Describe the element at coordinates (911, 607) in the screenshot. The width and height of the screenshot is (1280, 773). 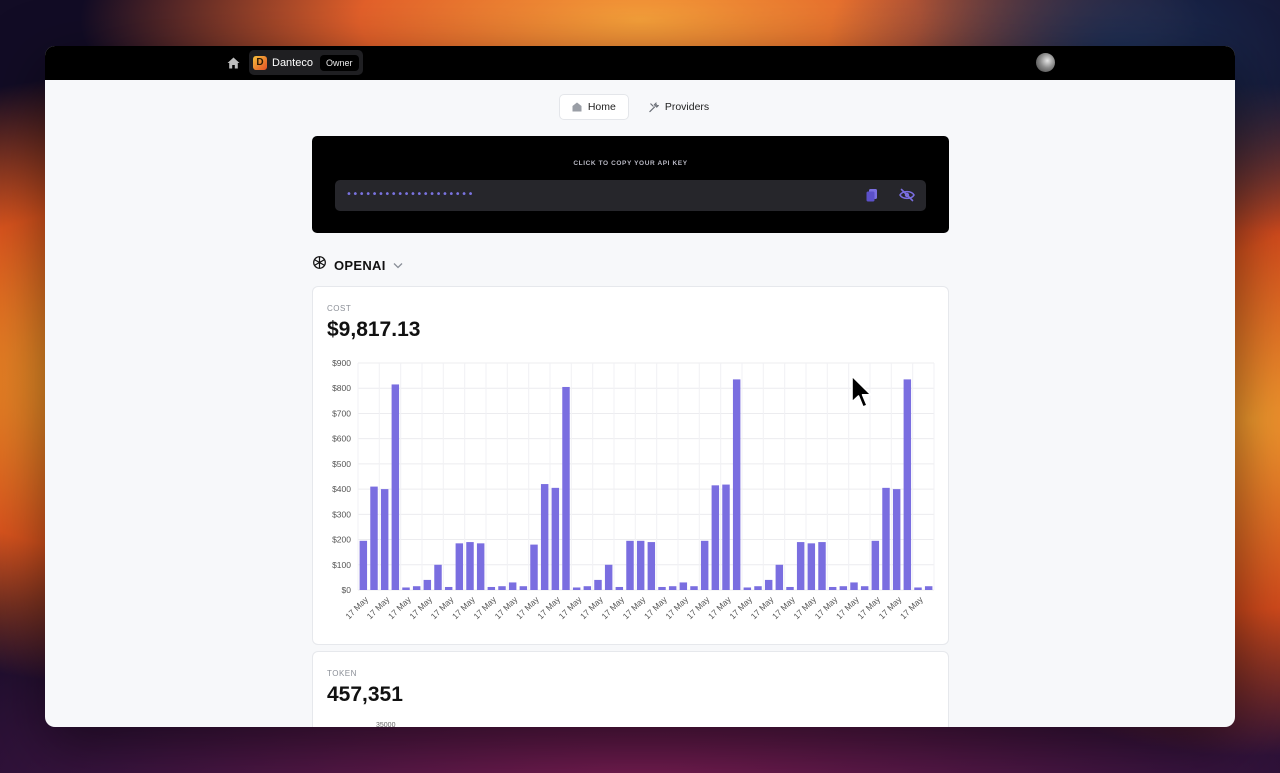
I see `x-tick-label: 17 May` at that location.